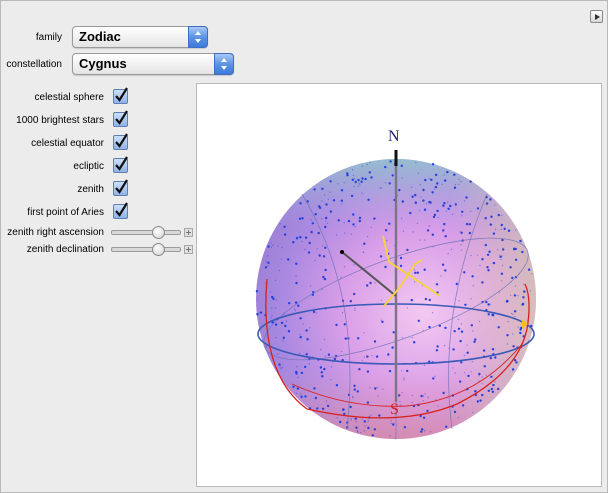 This screenshot has height=493, width=608. Describe the element at coordinates (140, 37) in the screenshot. I see `family-popup: Zodiac` at that location.